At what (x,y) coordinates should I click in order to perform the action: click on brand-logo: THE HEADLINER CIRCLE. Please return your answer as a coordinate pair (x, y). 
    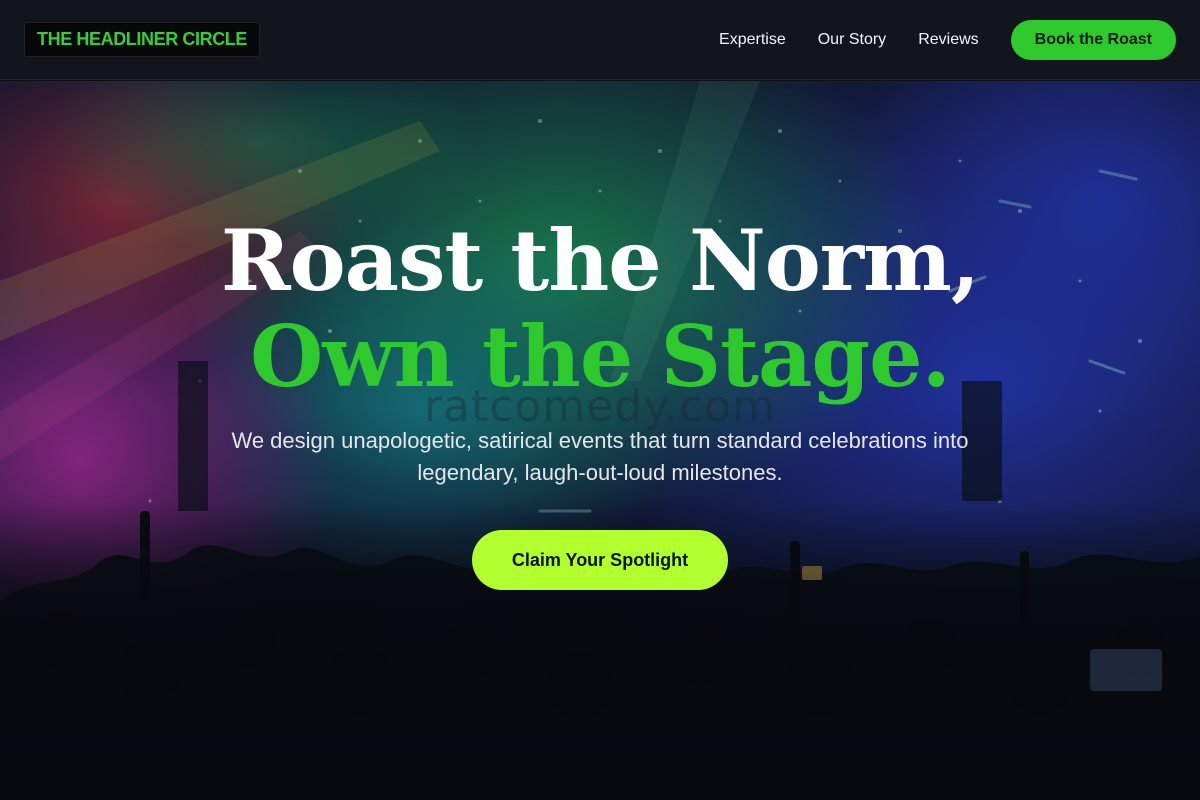
    Looking at the image, I should click on (142, 39).